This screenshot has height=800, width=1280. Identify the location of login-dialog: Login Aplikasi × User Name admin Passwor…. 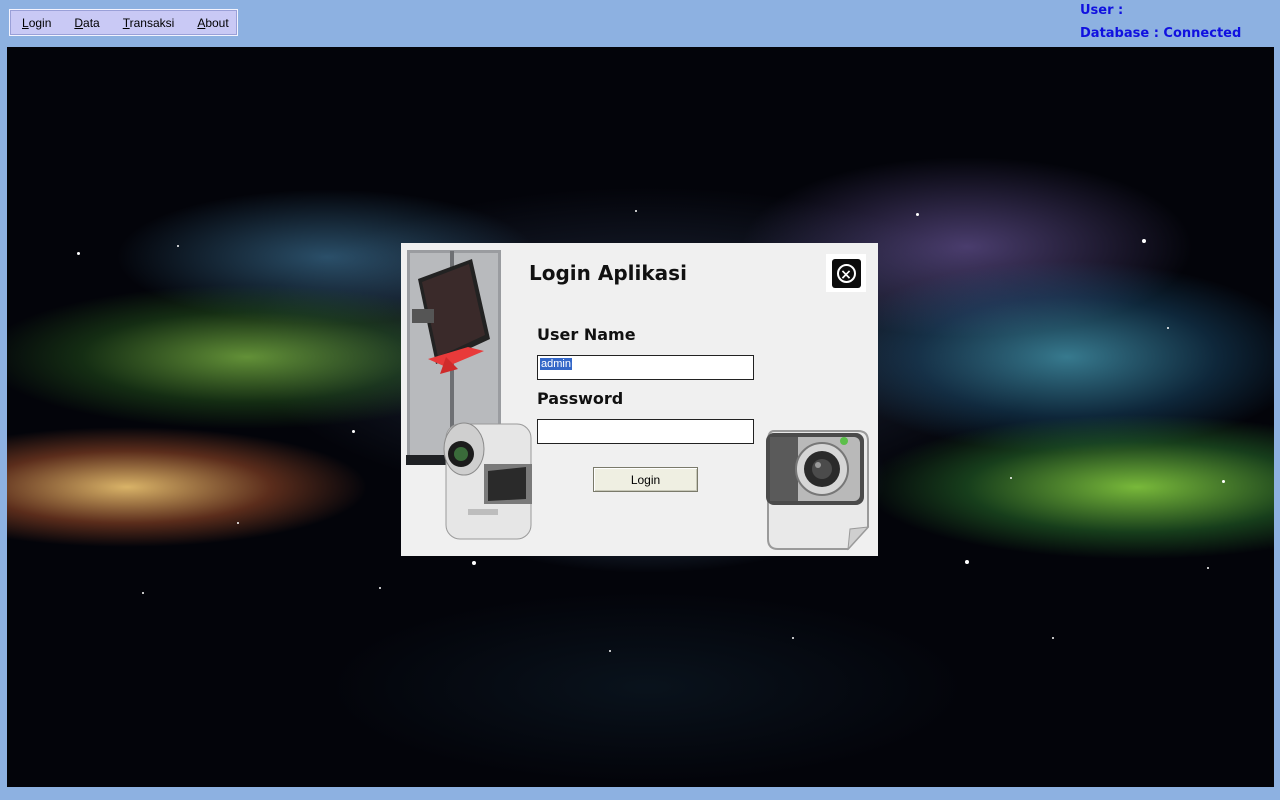
(639, 399).